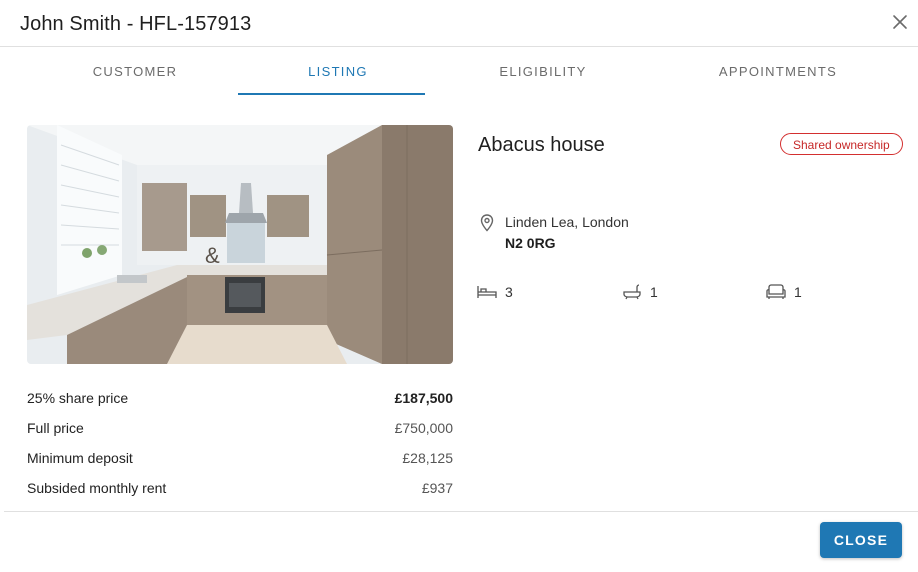 This screenshot has height=572, width=918. What do you see at coordinates (240, 399) in the screenshot?
I see `price-row-share: 25% share price £187,500` at bounding box center [240, 399].